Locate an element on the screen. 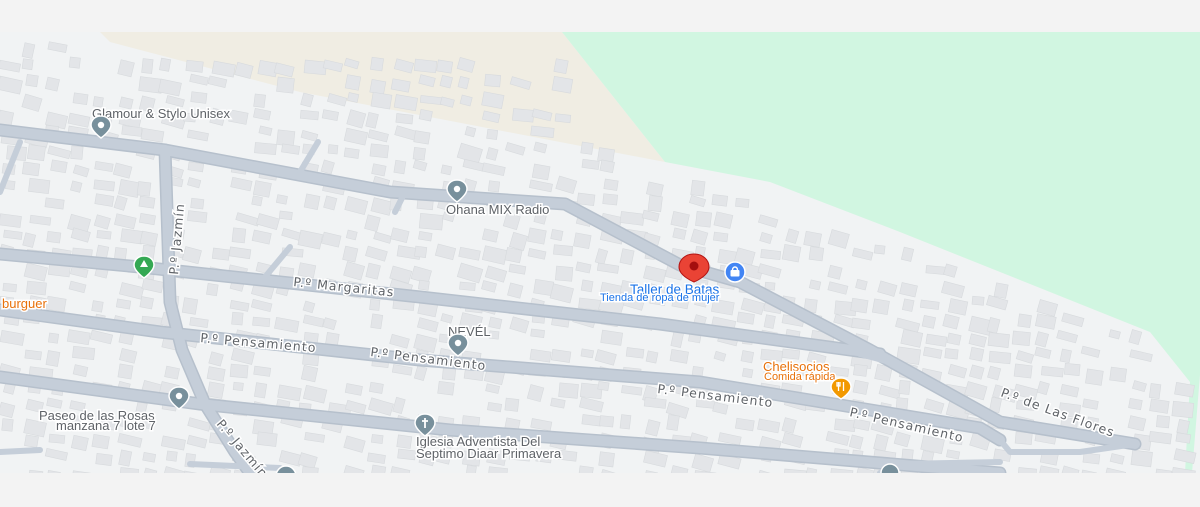 Image resolution: width=1200 pixels, height=507 pixels. place-label-ohana: Ohana MIX Radio is located at coordinates (498, 210).